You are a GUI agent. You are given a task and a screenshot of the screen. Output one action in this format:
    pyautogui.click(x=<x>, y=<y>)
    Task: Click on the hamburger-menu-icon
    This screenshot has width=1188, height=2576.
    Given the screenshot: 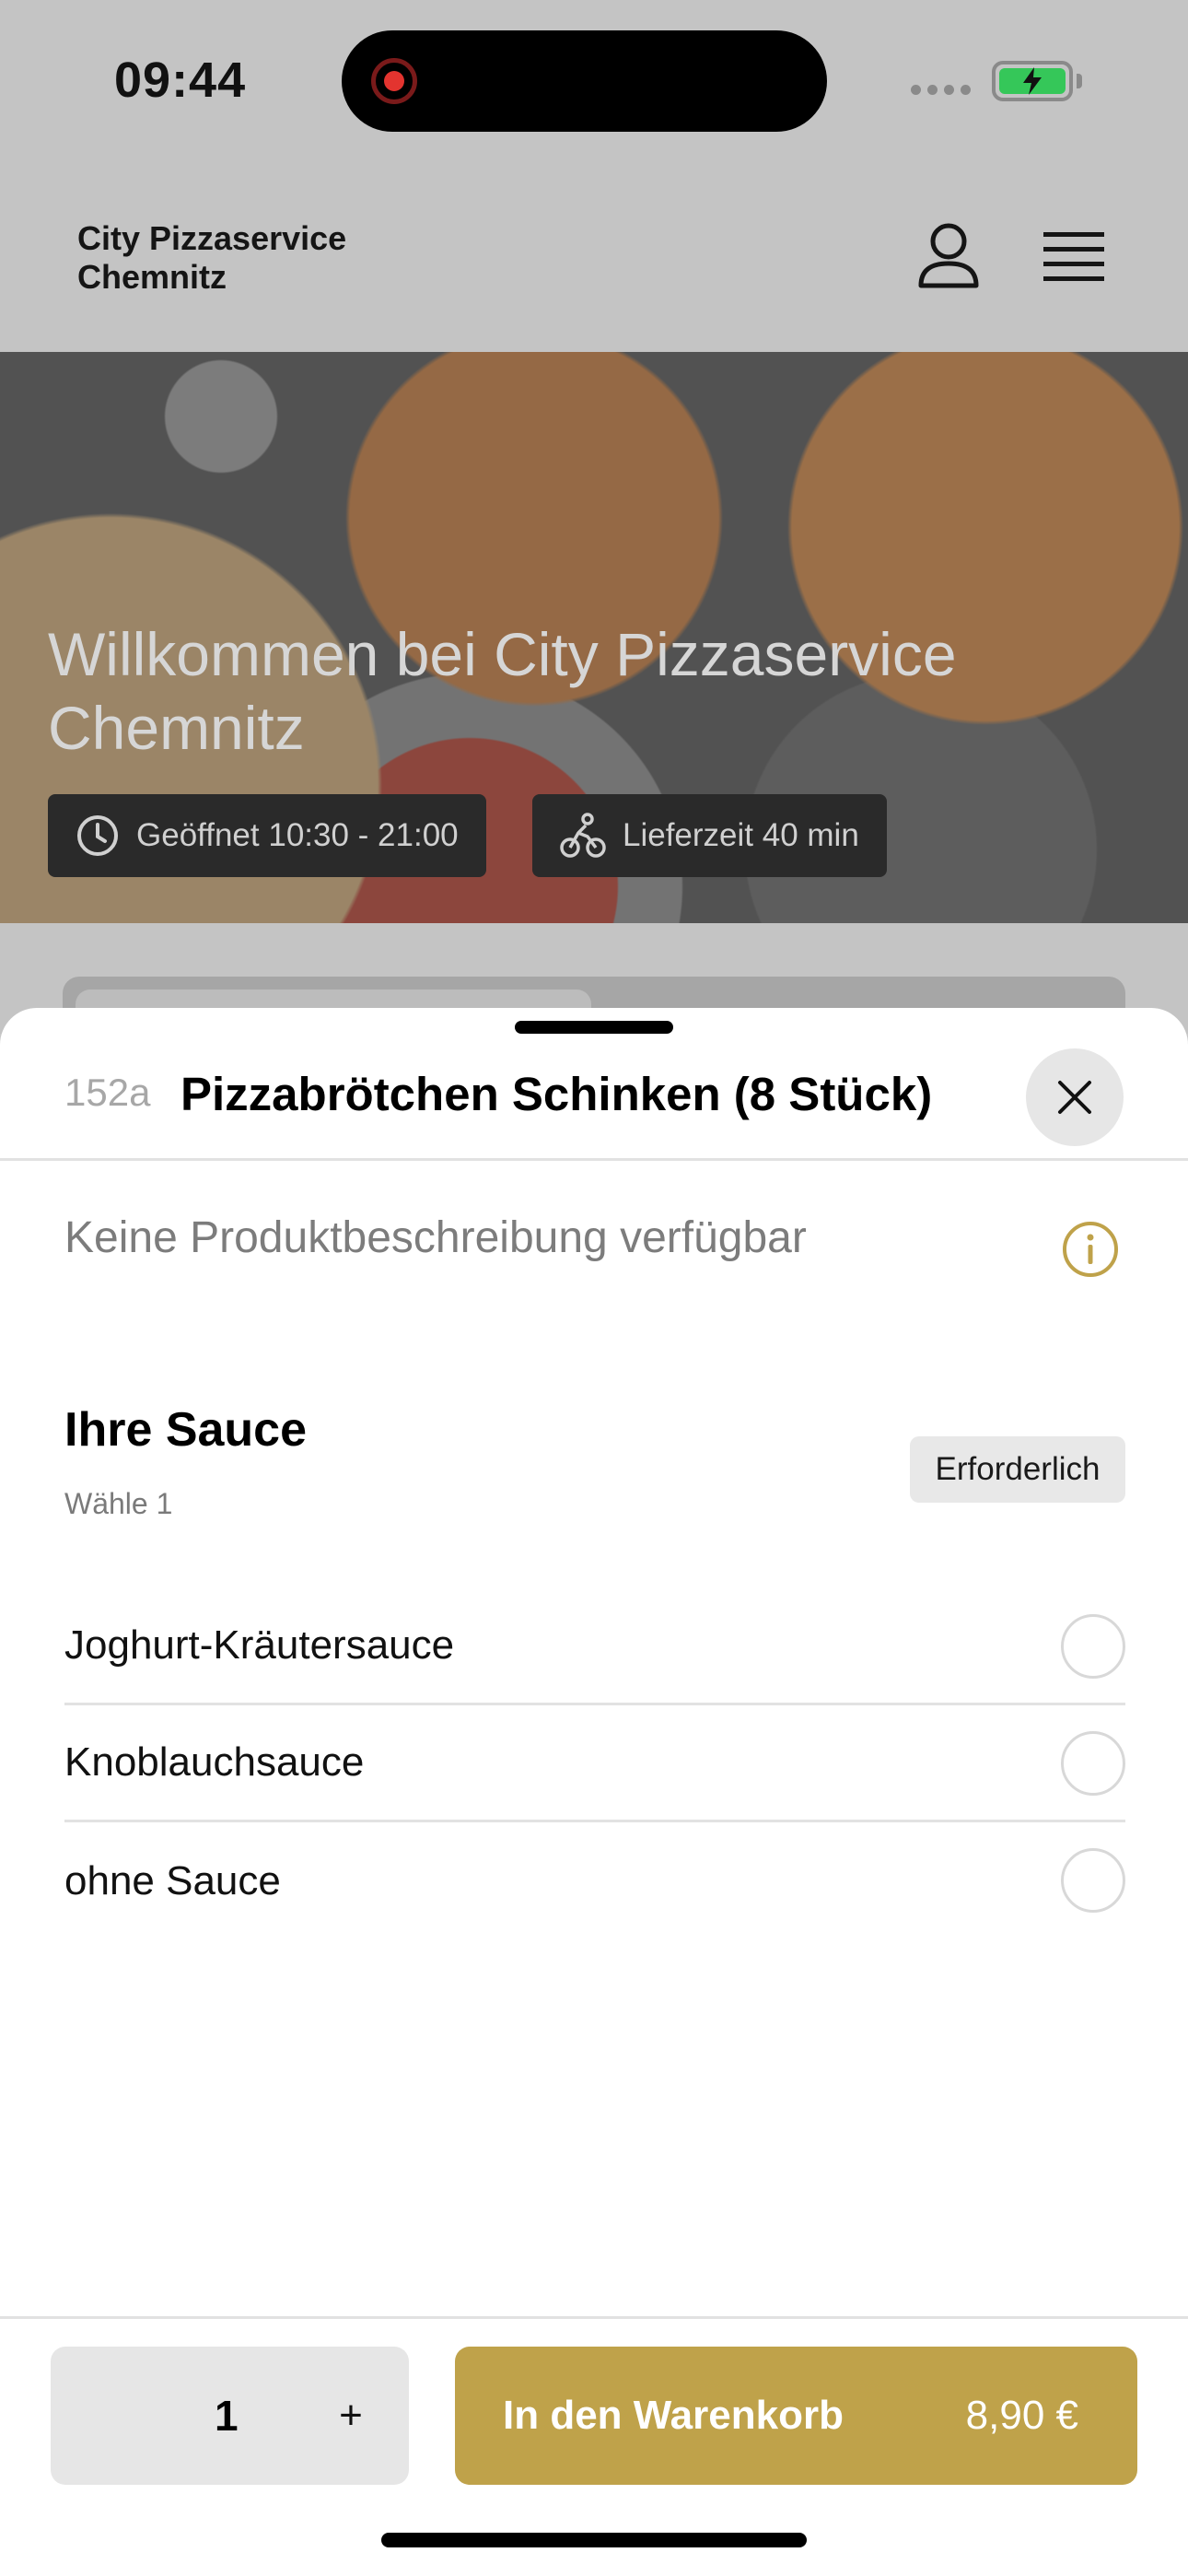 What is the action you would take?
    pyautogui.click(x=1073, y=256)
    